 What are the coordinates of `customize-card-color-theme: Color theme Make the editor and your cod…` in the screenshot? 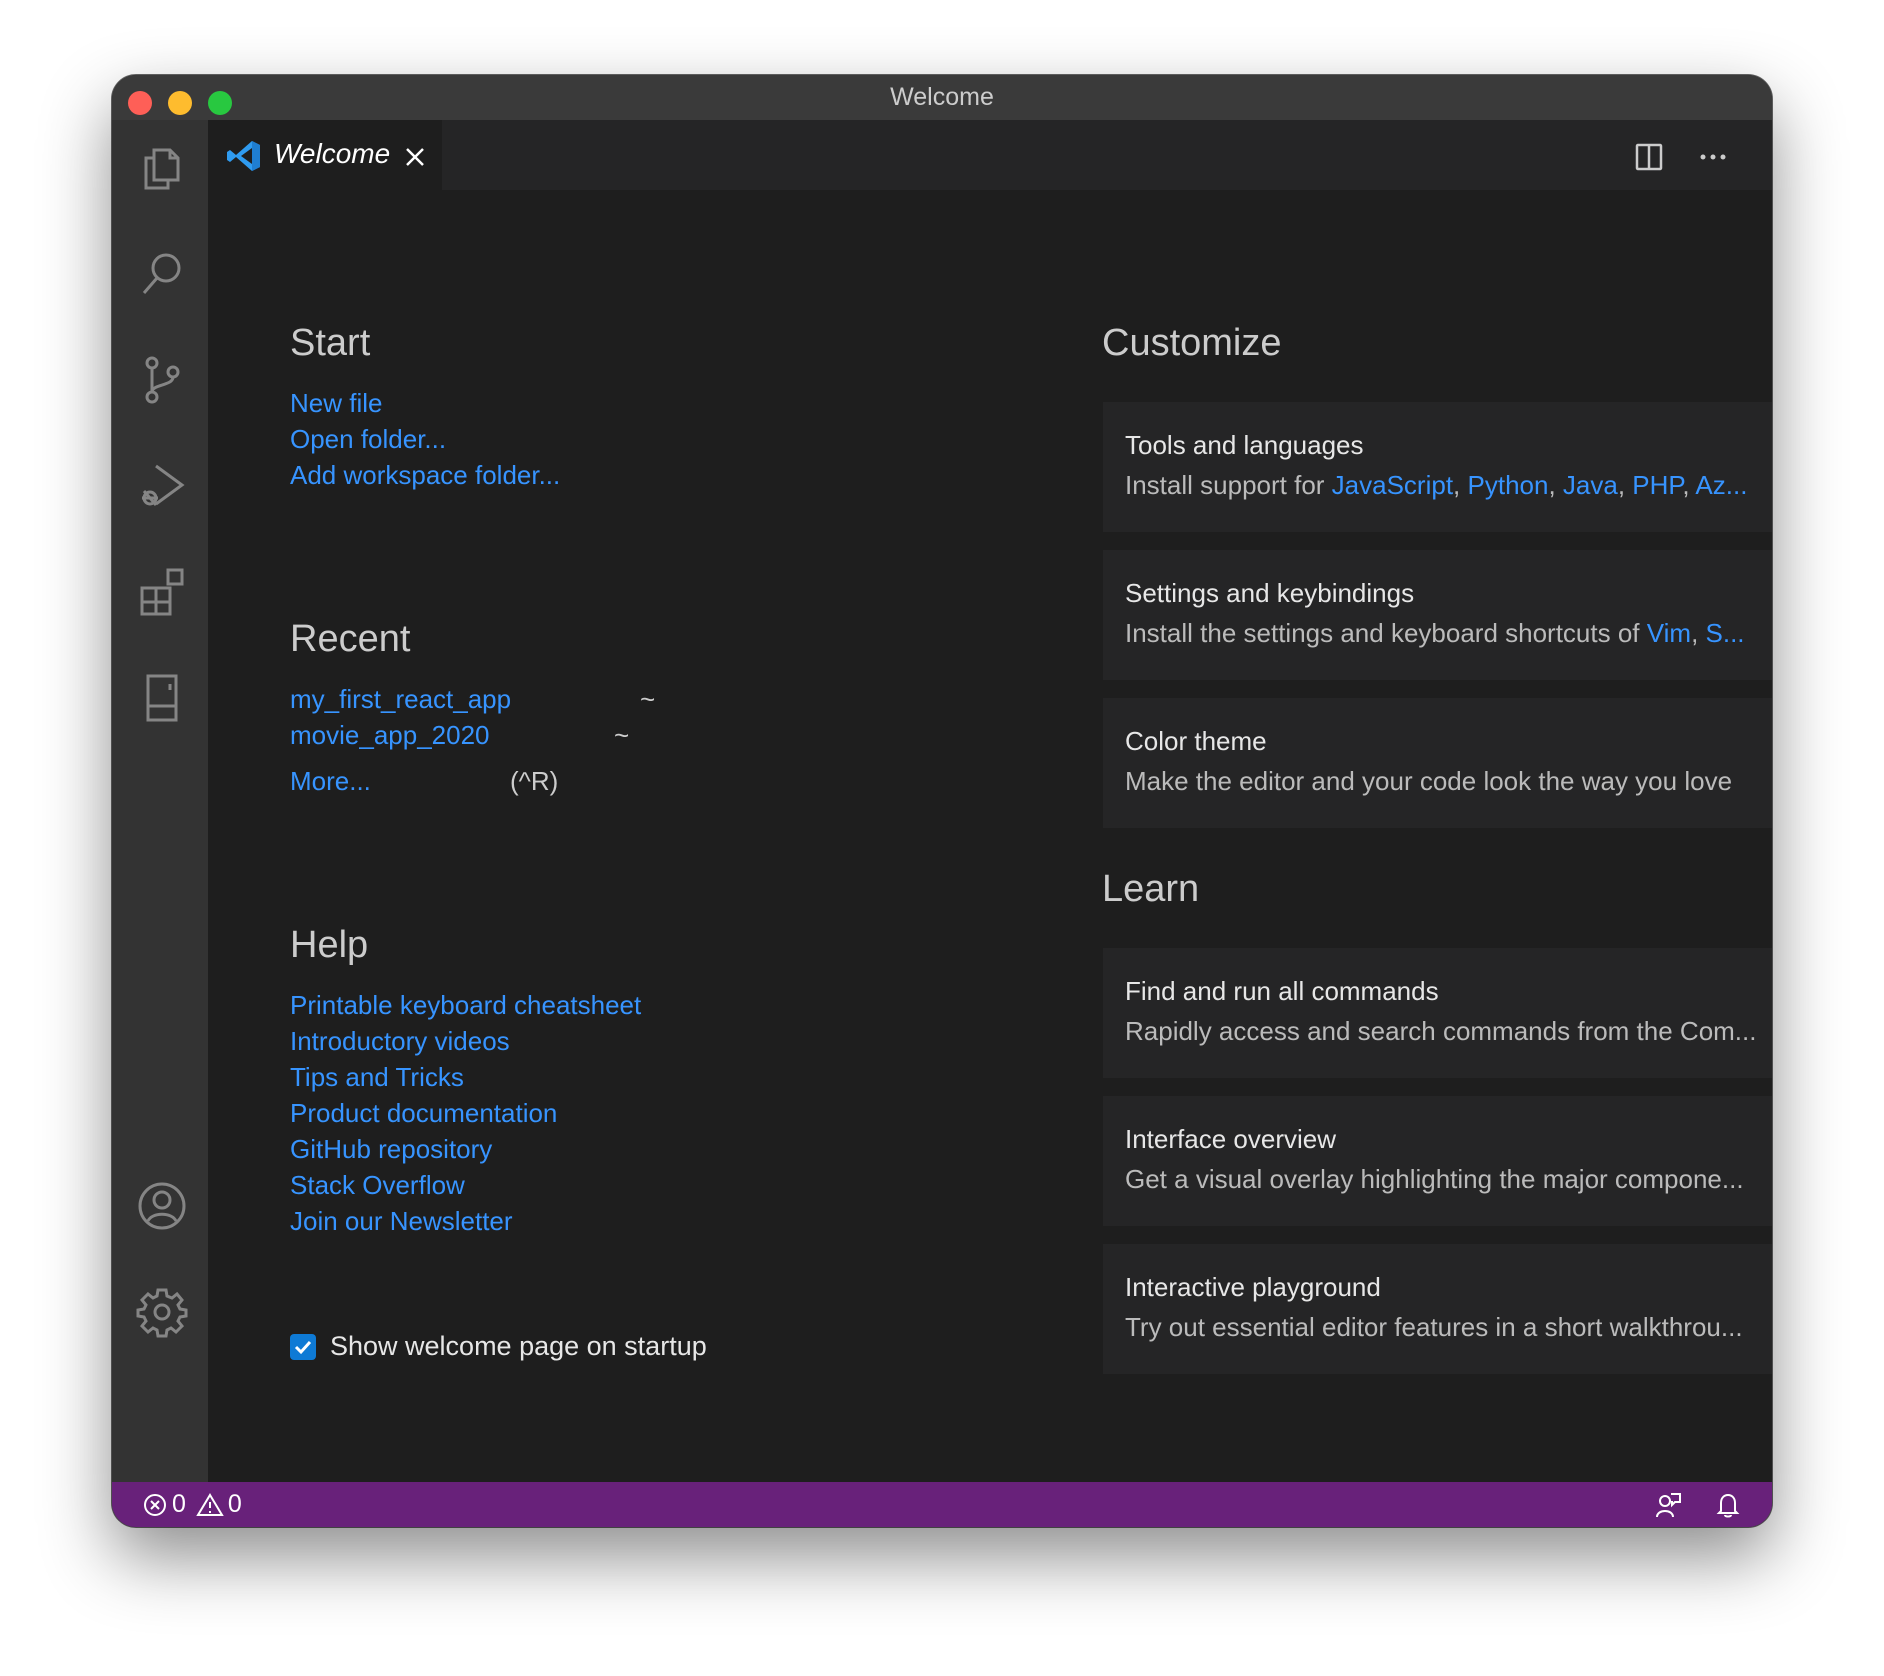 It's located at (1437, 763).